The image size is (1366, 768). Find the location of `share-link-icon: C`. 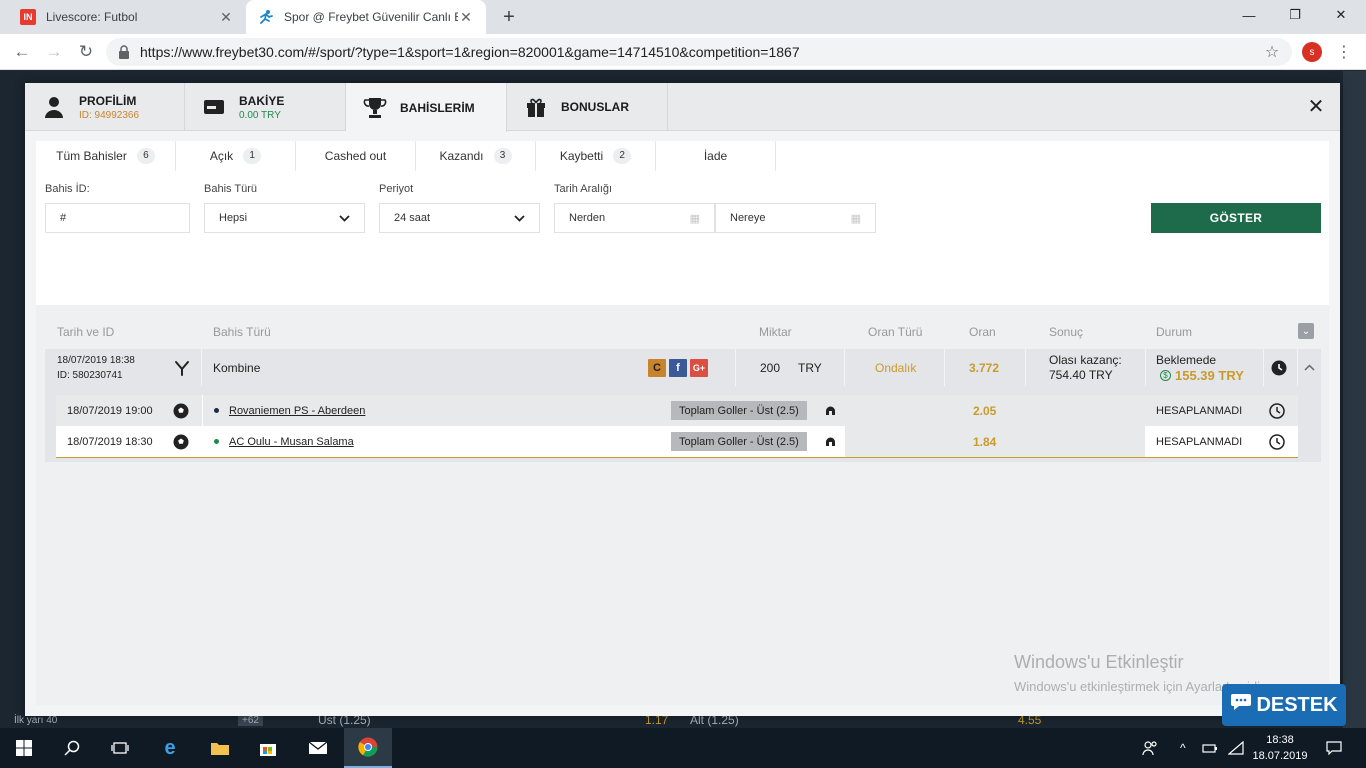

share-link-icon: C is located at coordinates (657, 367).